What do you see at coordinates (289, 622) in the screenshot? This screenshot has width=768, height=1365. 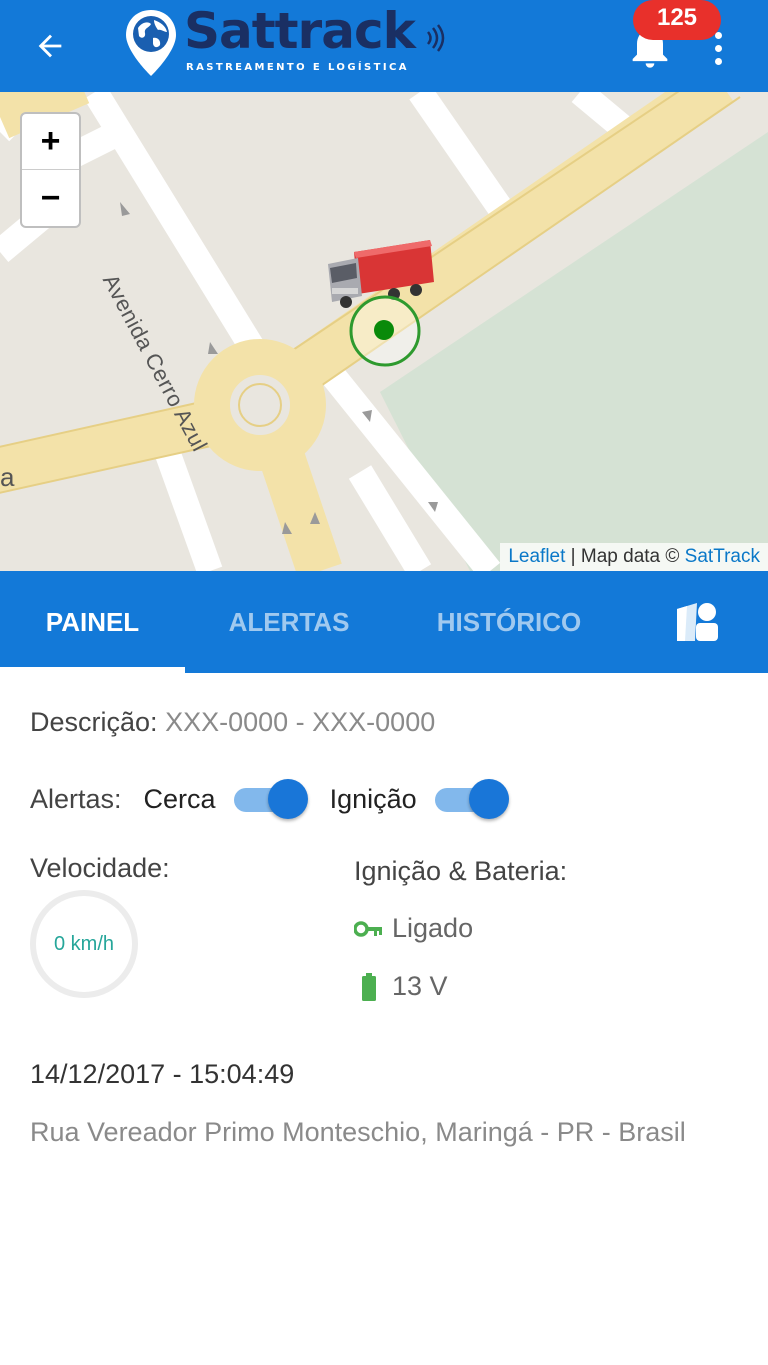 I see `tab-alertas: ALERTAS` at bounding box center [289, 622].